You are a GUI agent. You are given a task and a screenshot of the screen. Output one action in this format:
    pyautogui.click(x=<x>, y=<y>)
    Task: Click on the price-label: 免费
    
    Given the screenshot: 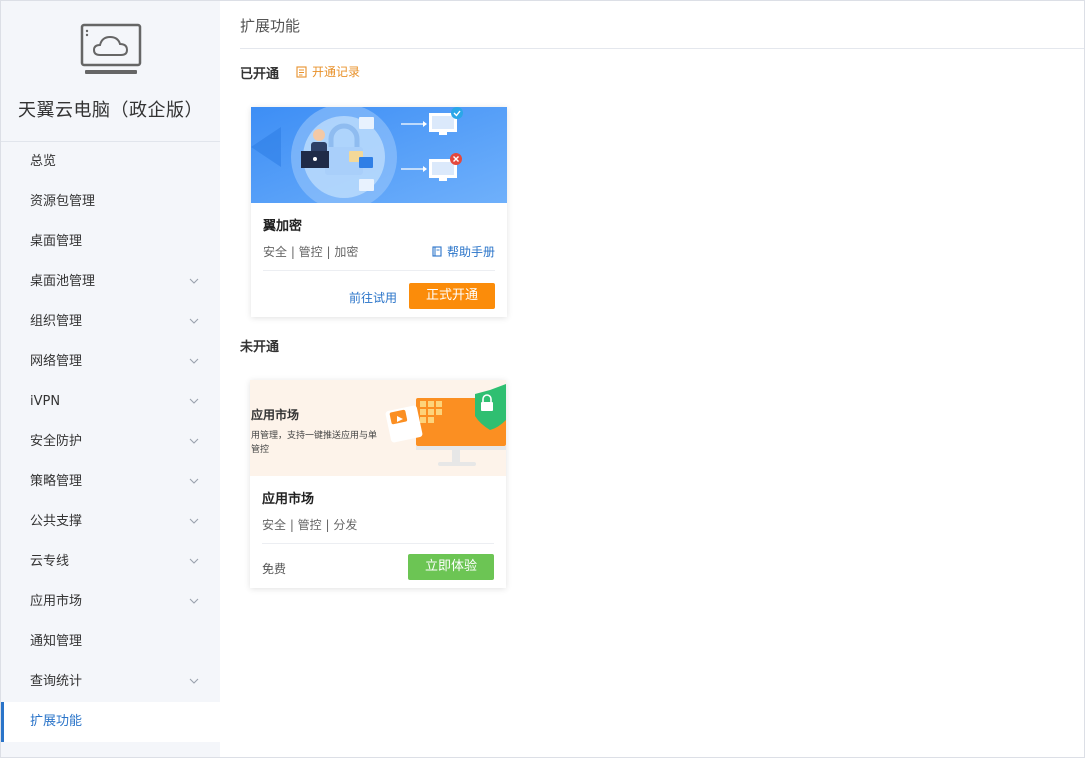 What is the action you would take?
    pyautogui.click(x=274, y=569)
    